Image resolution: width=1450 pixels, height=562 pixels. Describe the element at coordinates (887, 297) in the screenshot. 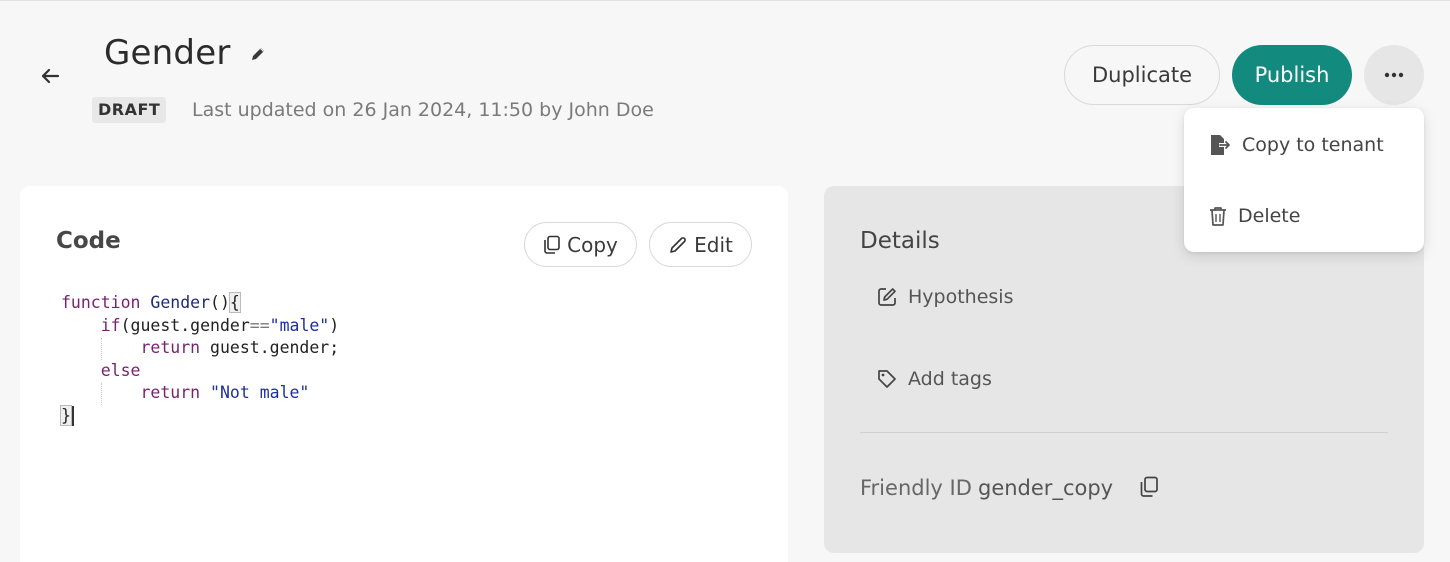

I see `edit-square-icon` at that location.